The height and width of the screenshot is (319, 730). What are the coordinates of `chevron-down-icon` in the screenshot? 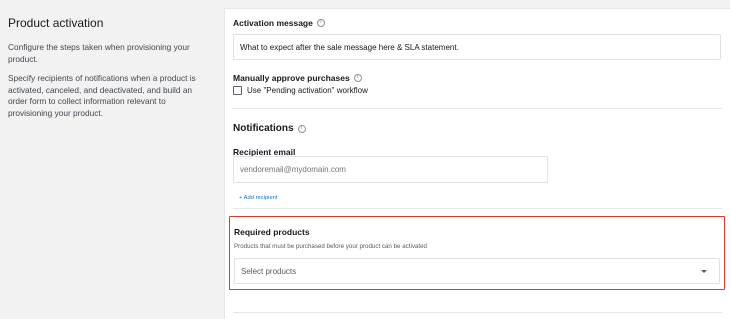 It's located at (704, 271).